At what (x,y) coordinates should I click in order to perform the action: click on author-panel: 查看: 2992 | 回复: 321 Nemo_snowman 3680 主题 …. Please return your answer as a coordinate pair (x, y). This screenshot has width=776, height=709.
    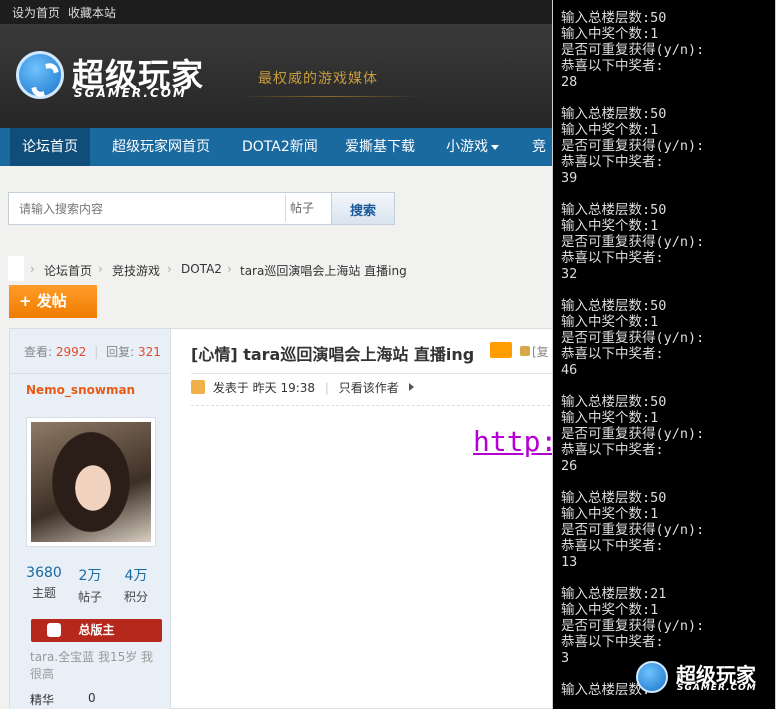
    Looking at the image, I should click on (90, 519).